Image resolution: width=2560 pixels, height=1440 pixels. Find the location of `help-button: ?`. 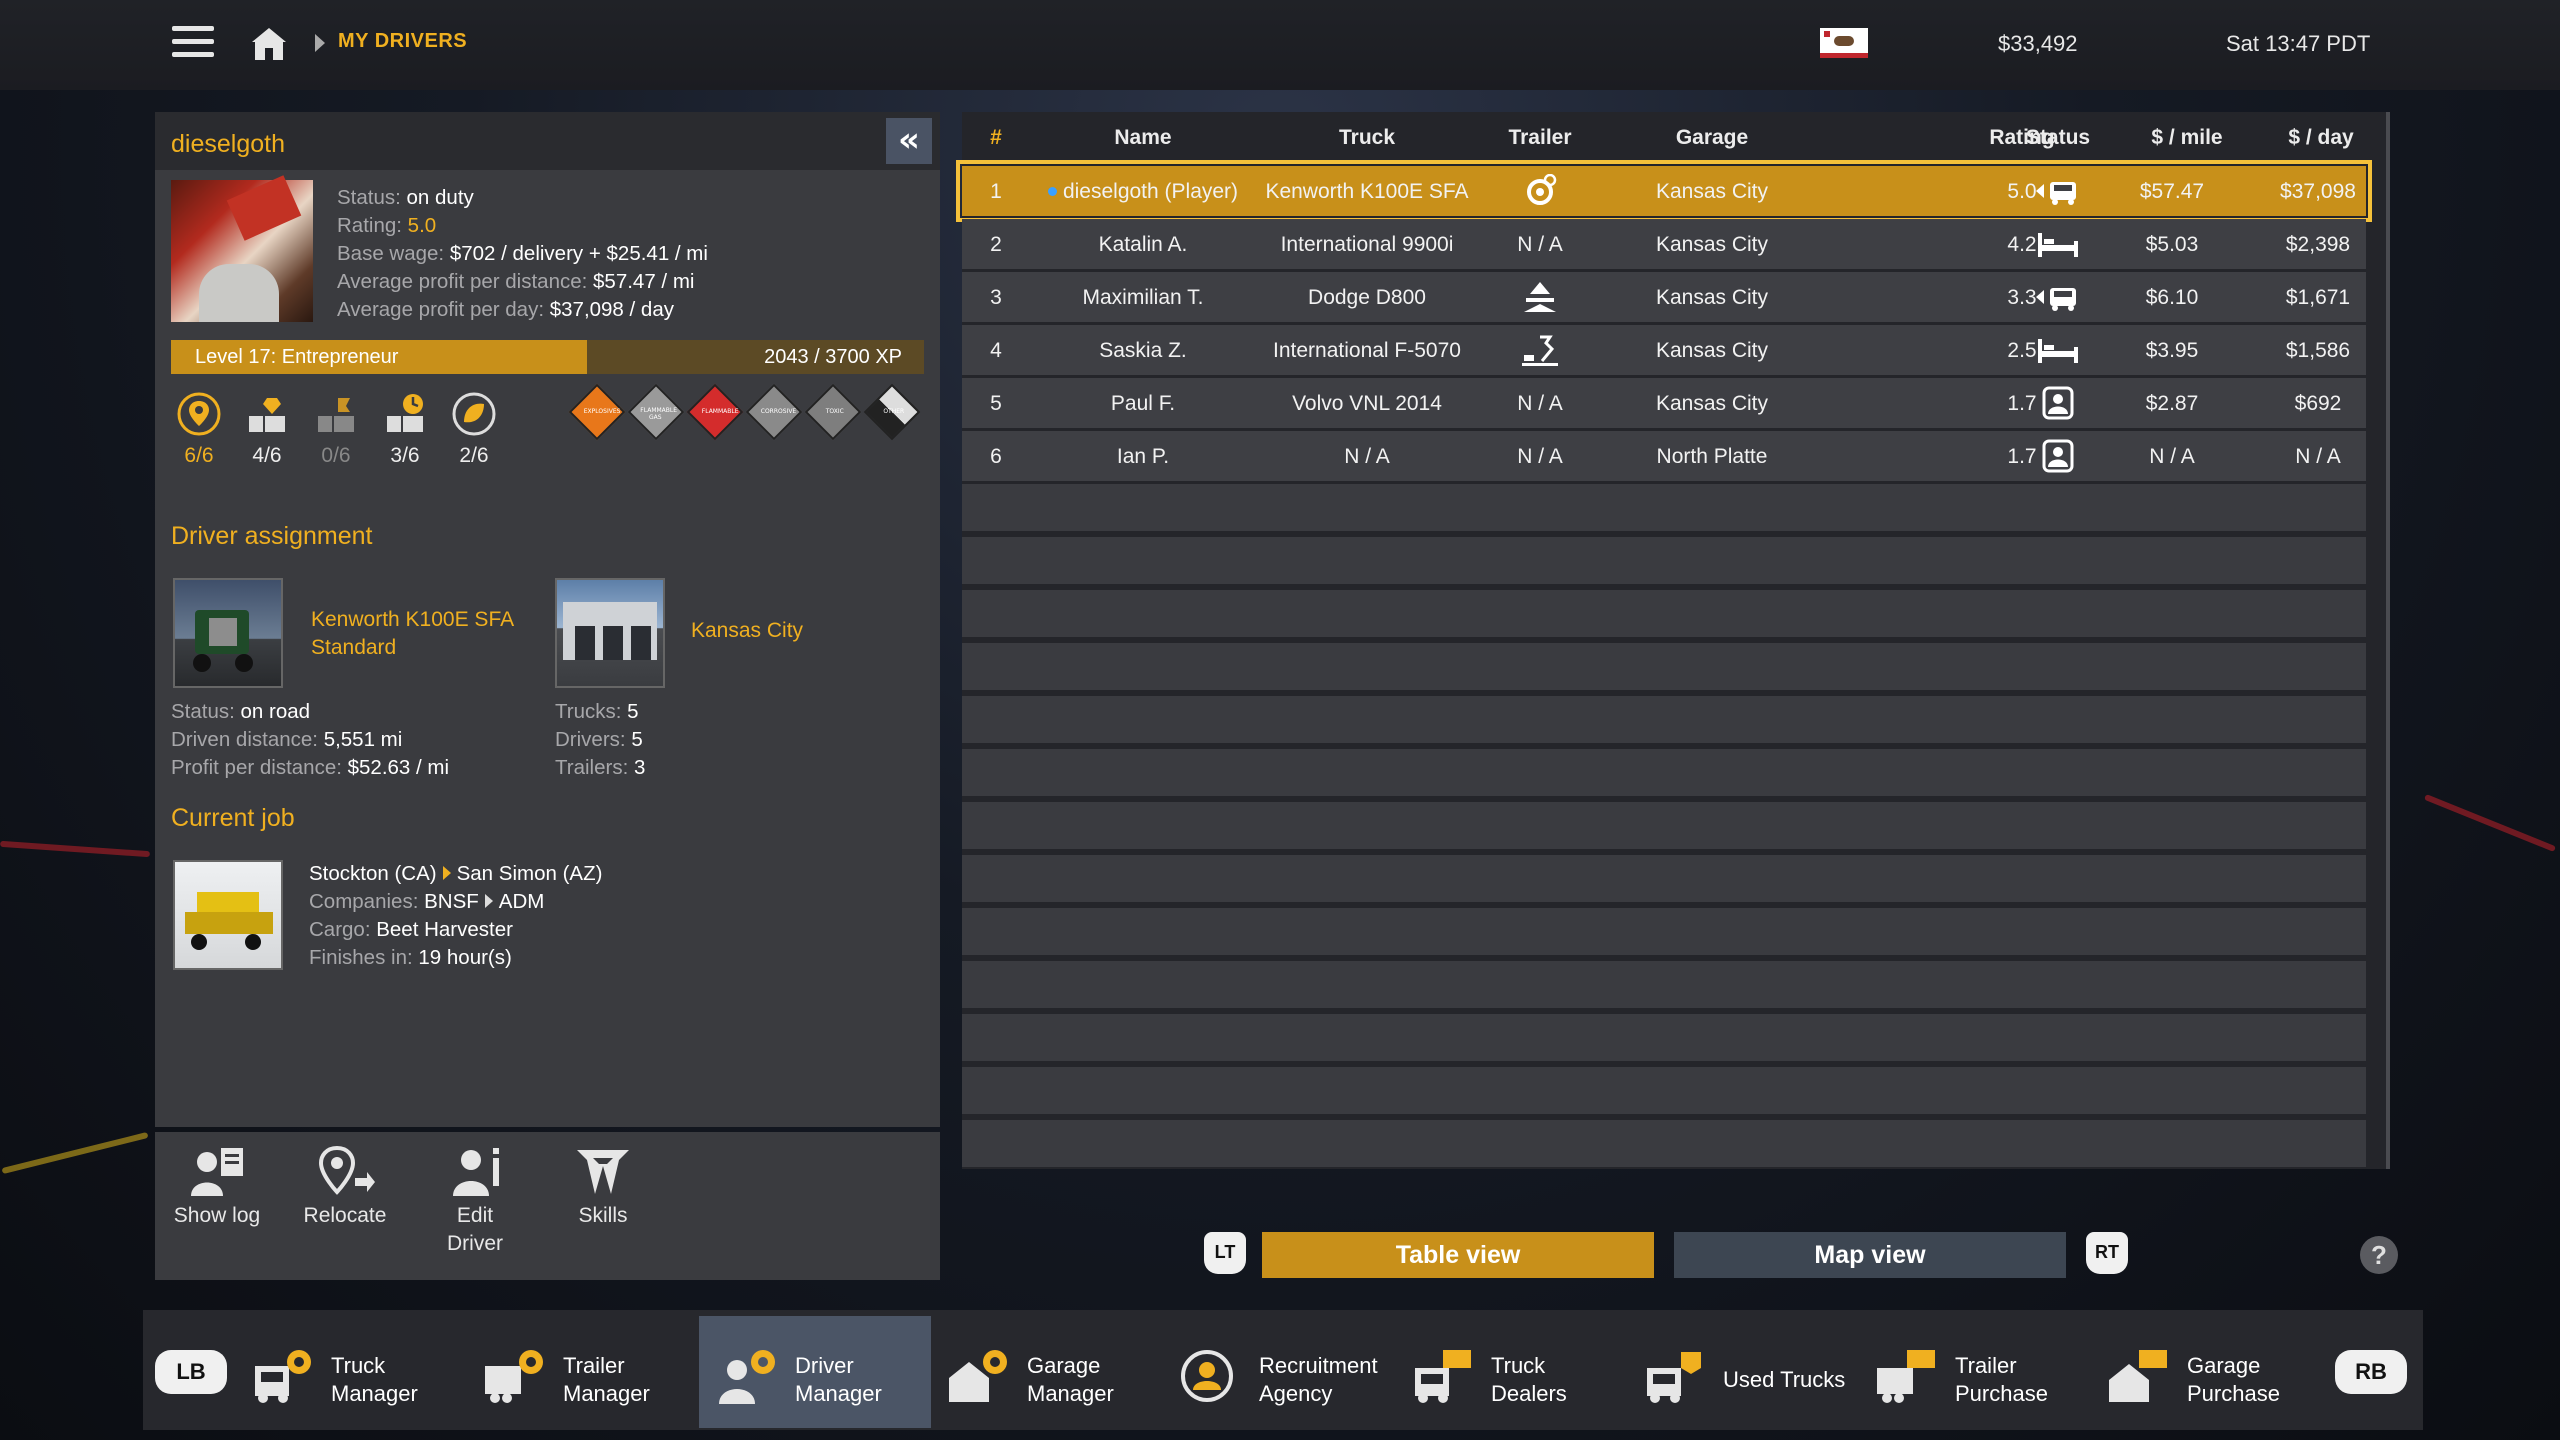

help-button: ? is located at coordinates (2379, 1255).